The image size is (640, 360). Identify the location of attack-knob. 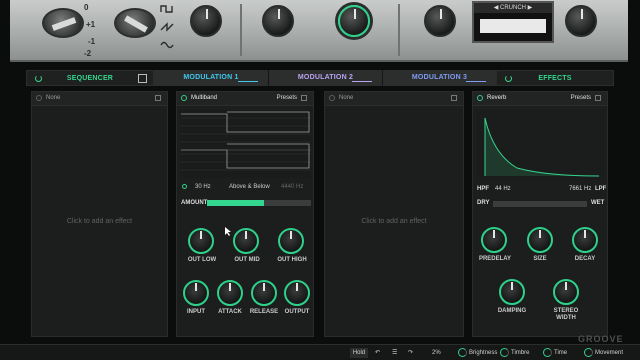
(230, 293).